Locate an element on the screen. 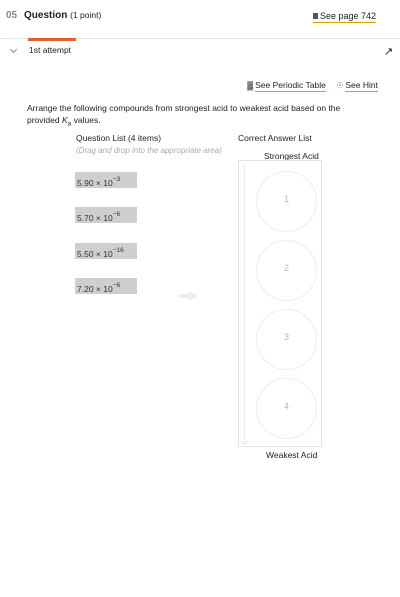  item-mantissa: 5.70 is located at coordinates (85, 218).